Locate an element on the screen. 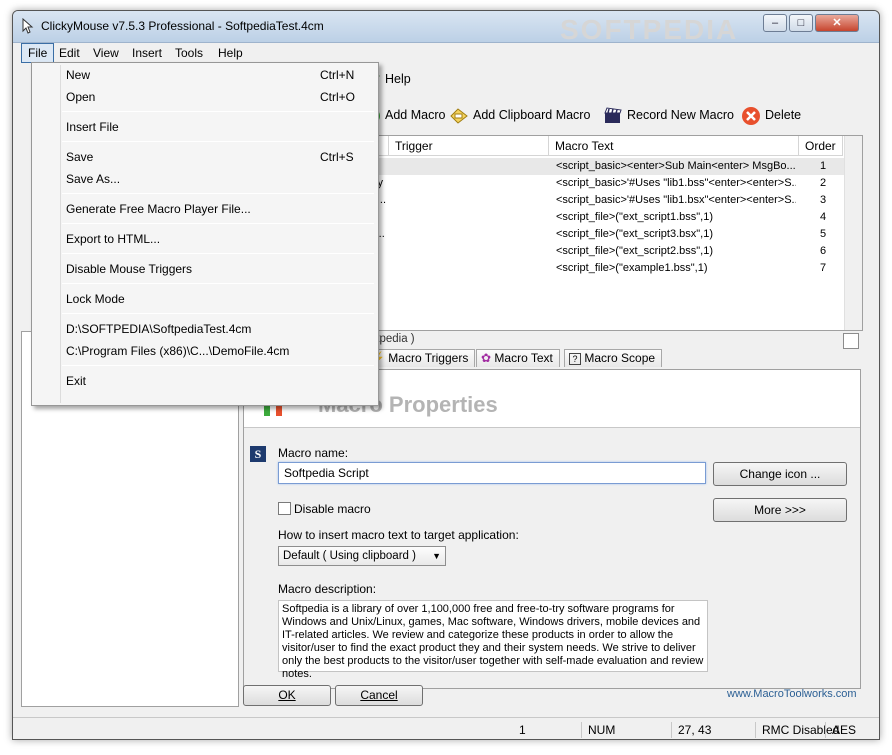  close-button: ✕ is located at coordinates (837, 23).